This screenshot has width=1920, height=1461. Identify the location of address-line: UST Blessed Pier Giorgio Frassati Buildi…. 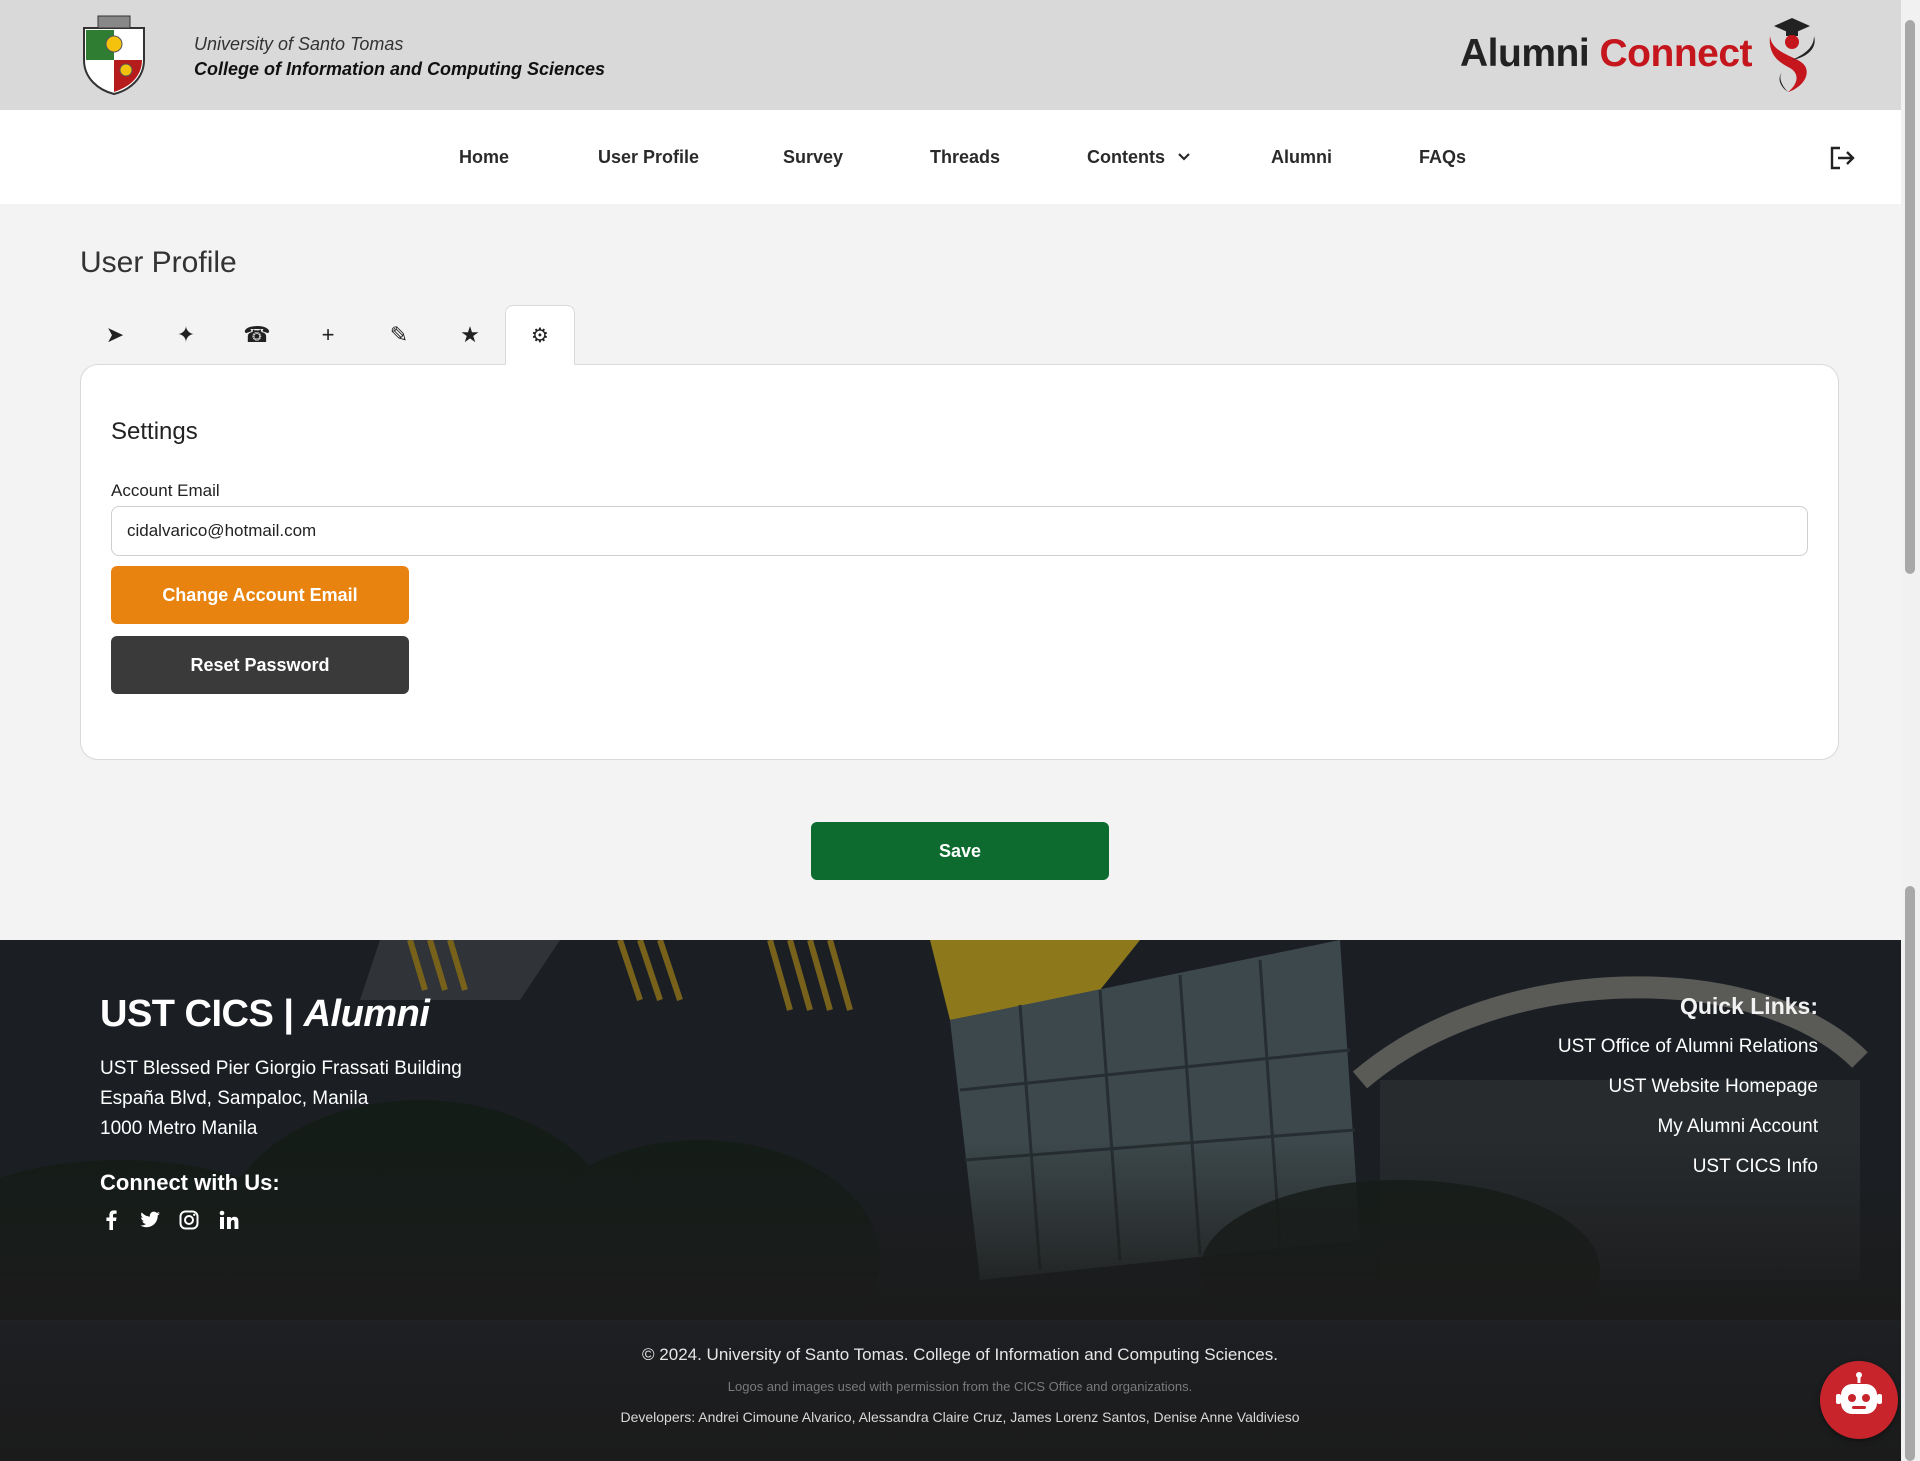
(281, 1068).